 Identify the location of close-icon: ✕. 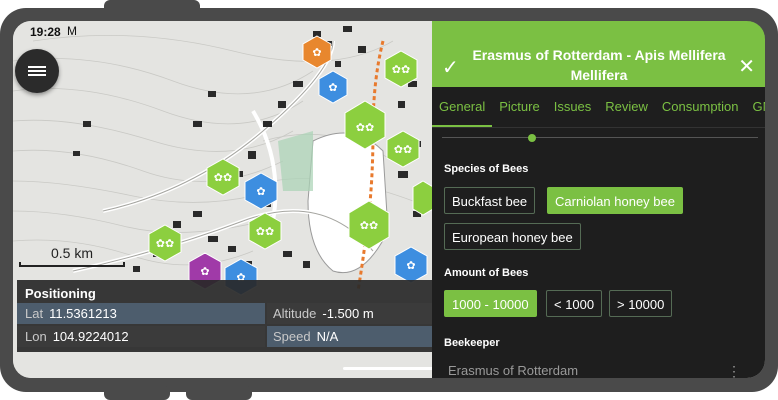
(746, 66).